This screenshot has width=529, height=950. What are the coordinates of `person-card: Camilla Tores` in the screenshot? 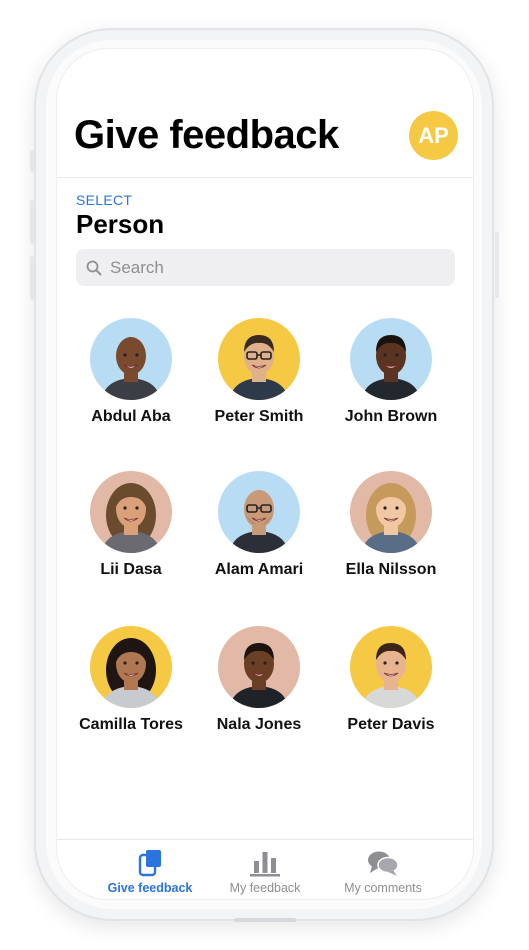 It's located at (131, 680).